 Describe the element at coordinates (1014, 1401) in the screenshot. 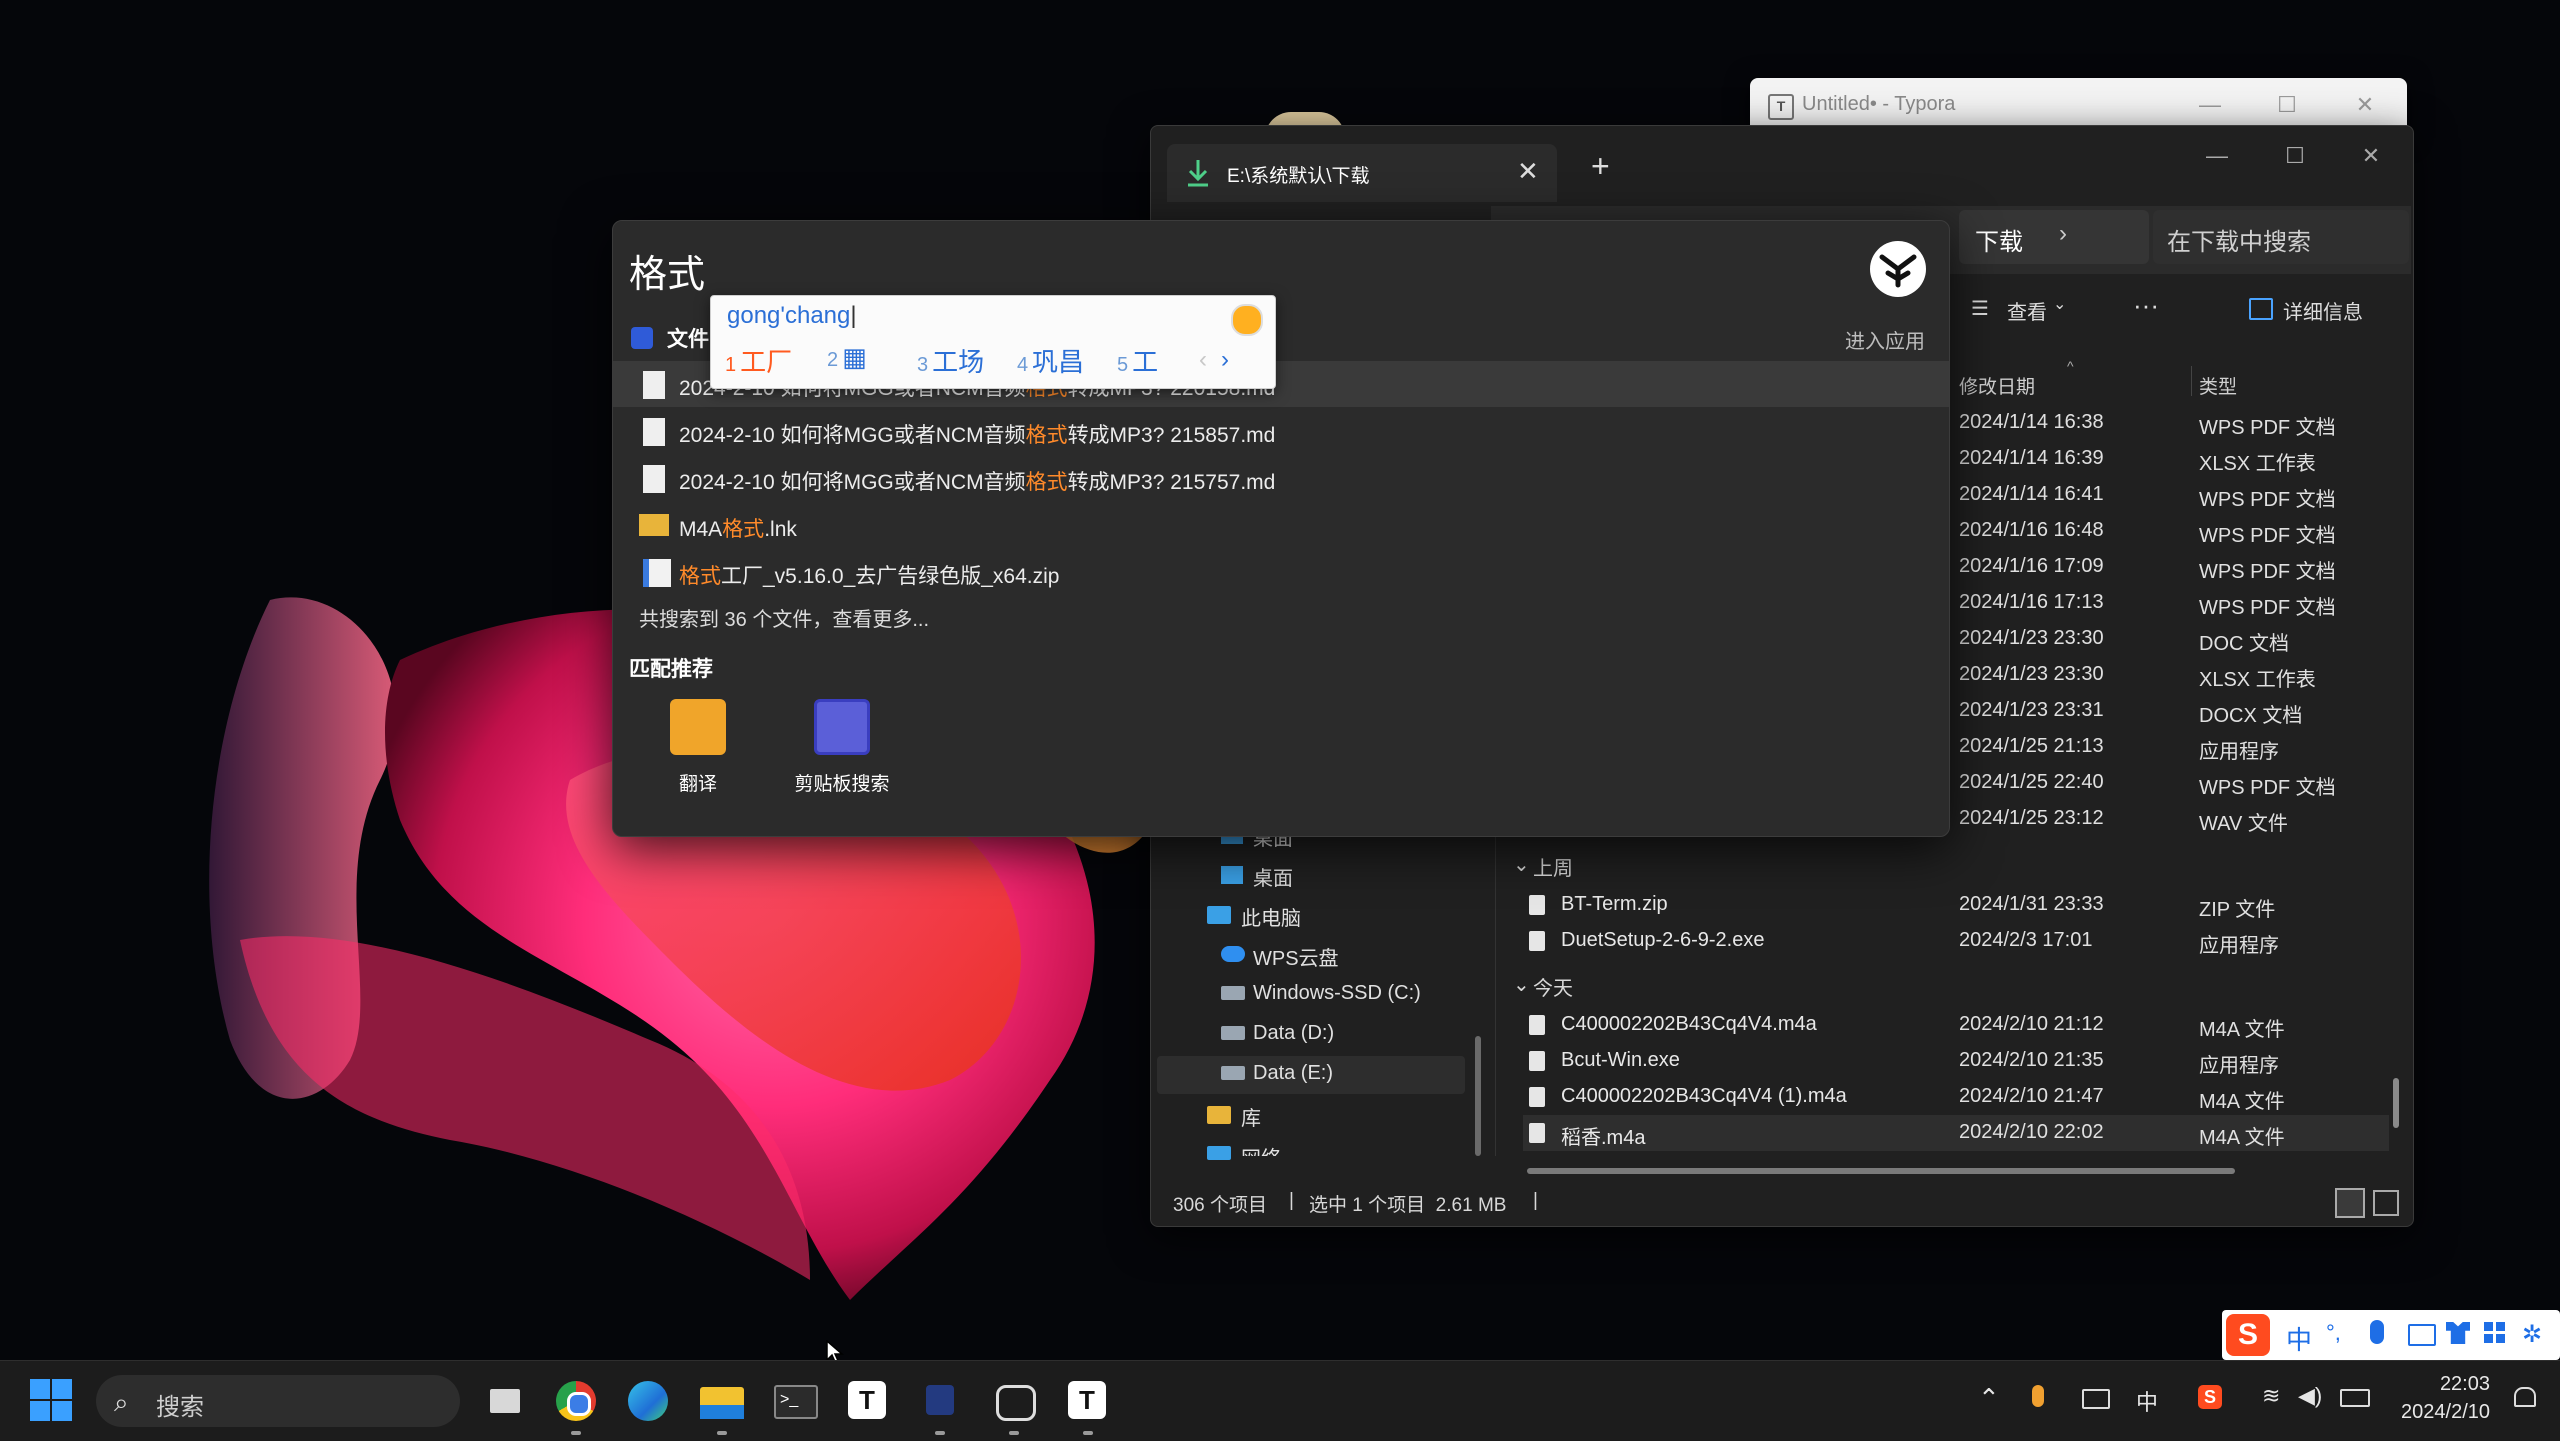

I see `app-utility-icon` at that location.